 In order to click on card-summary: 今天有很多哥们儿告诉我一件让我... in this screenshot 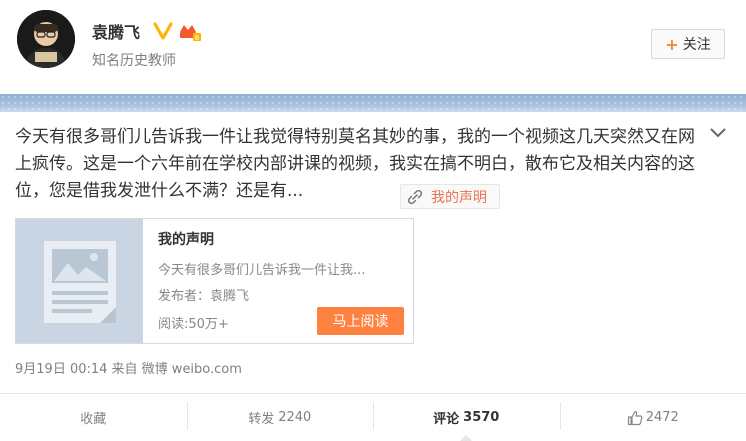, I will do `click(262, 270)`.